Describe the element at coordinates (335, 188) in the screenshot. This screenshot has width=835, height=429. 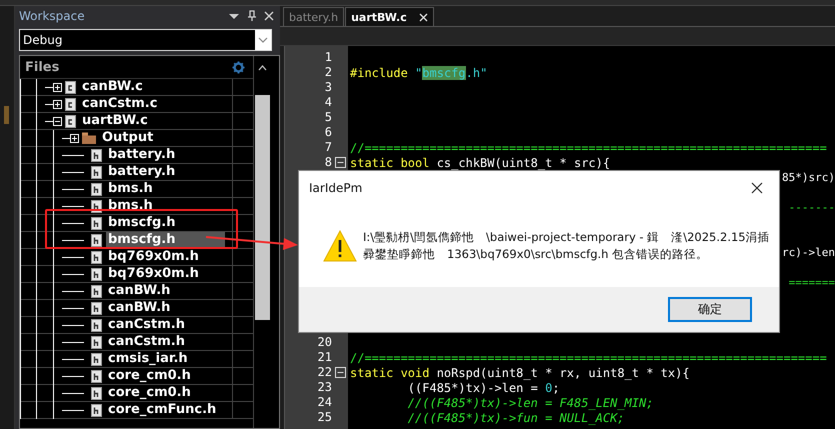
I see `dialog-title: IarIdePm` at that location.